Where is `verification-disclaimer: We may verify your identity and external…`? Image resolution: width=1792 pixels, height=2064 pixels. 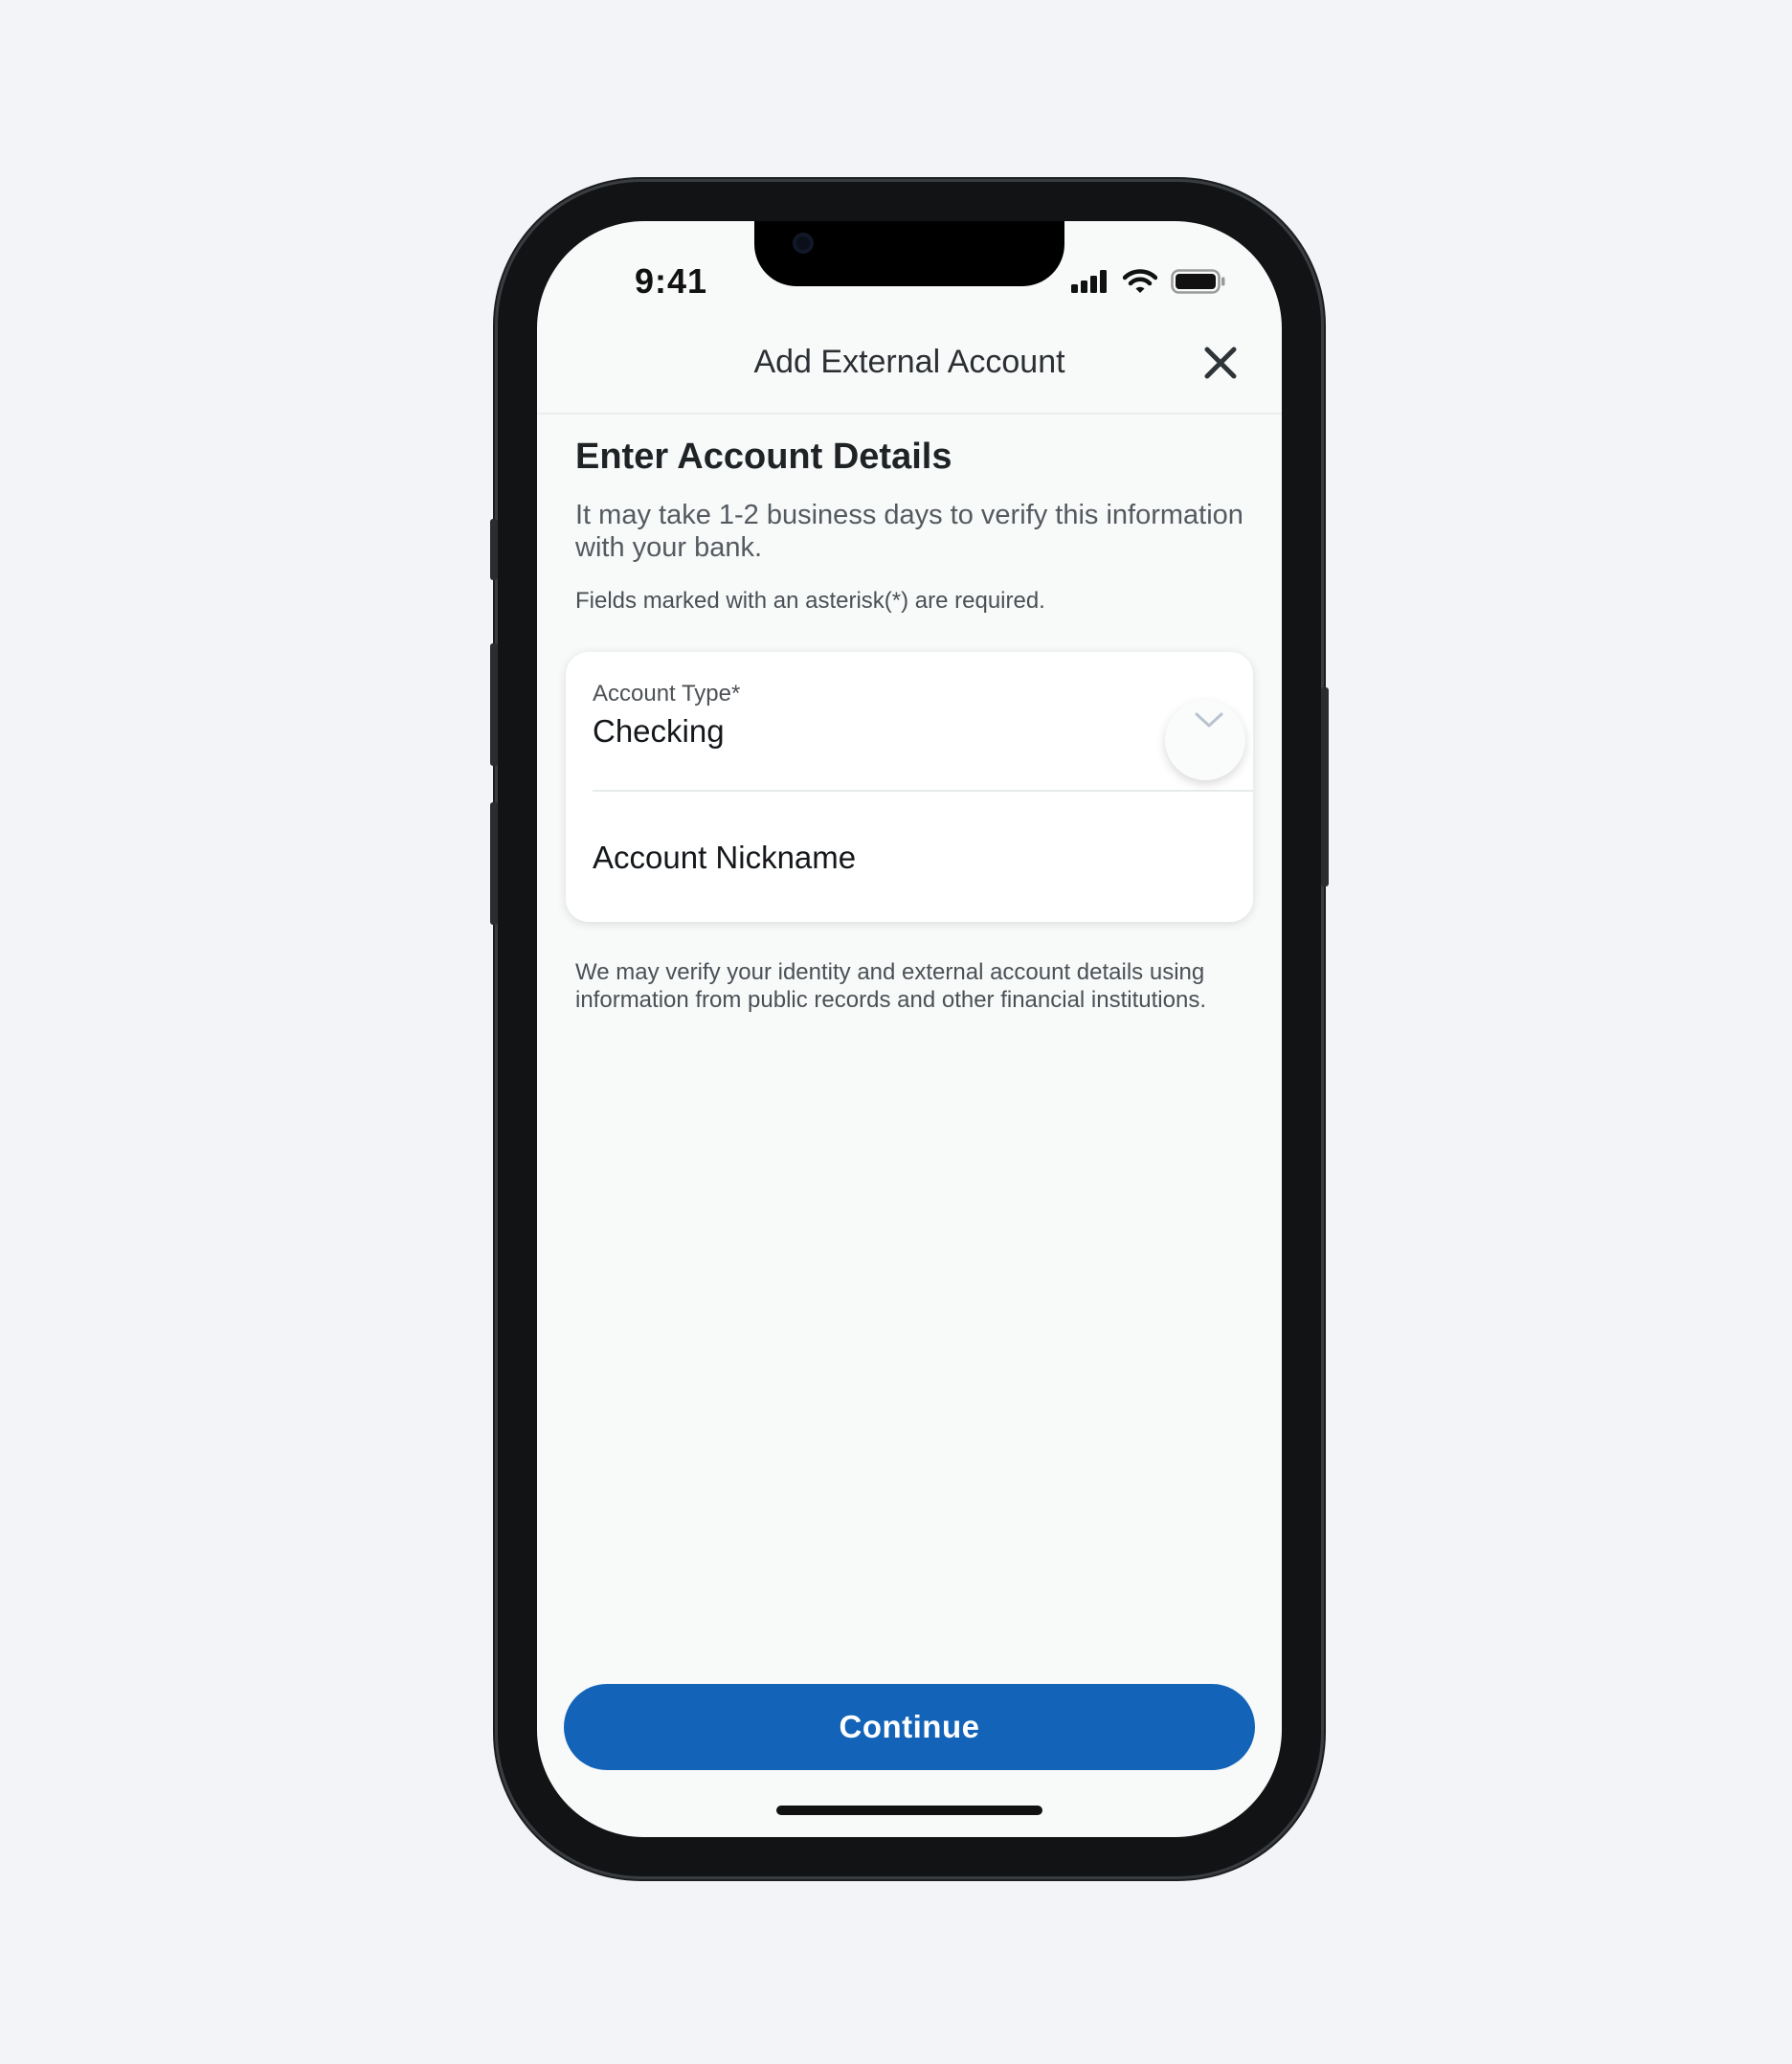
verification-disclaimer: We may verify your identity and external… is located at coordinates (891, 986).